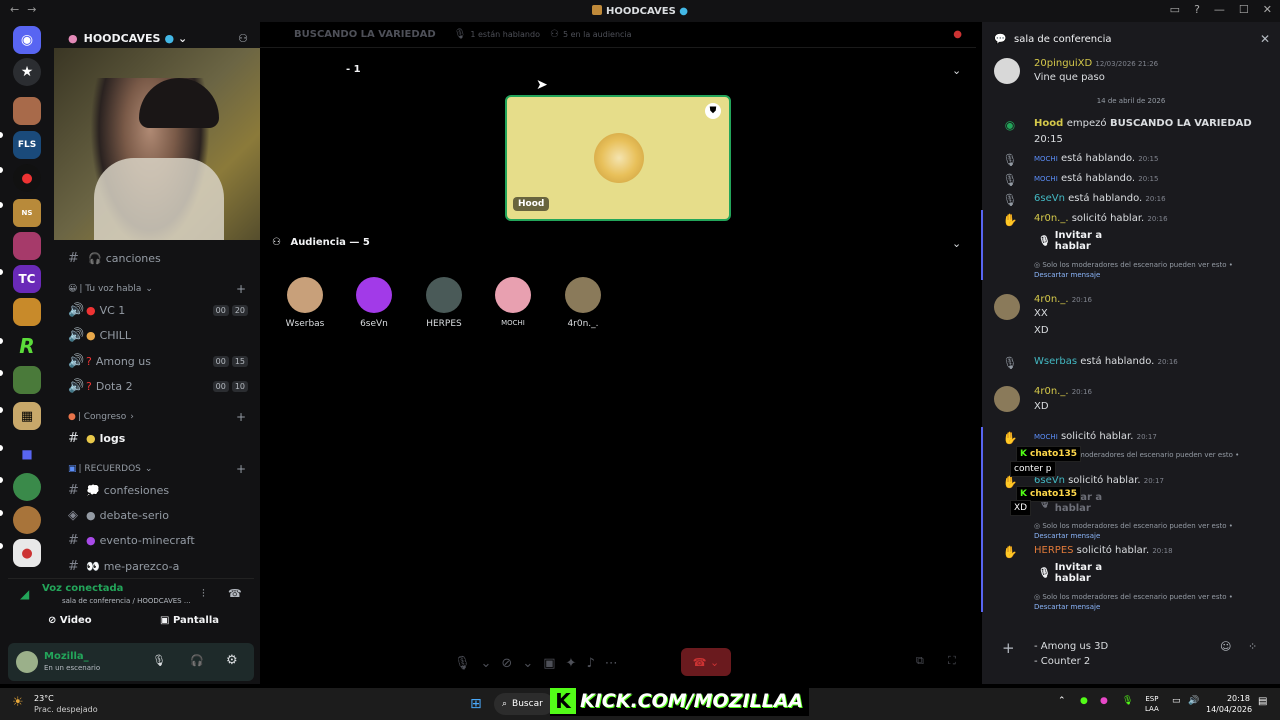 Image resolution: width=1280 pixels, height=720 pixels. What do you see at coordinates (611, 663) in the screenshot?
I see `more-icon: ⋯` at bounding box center [611, 663].